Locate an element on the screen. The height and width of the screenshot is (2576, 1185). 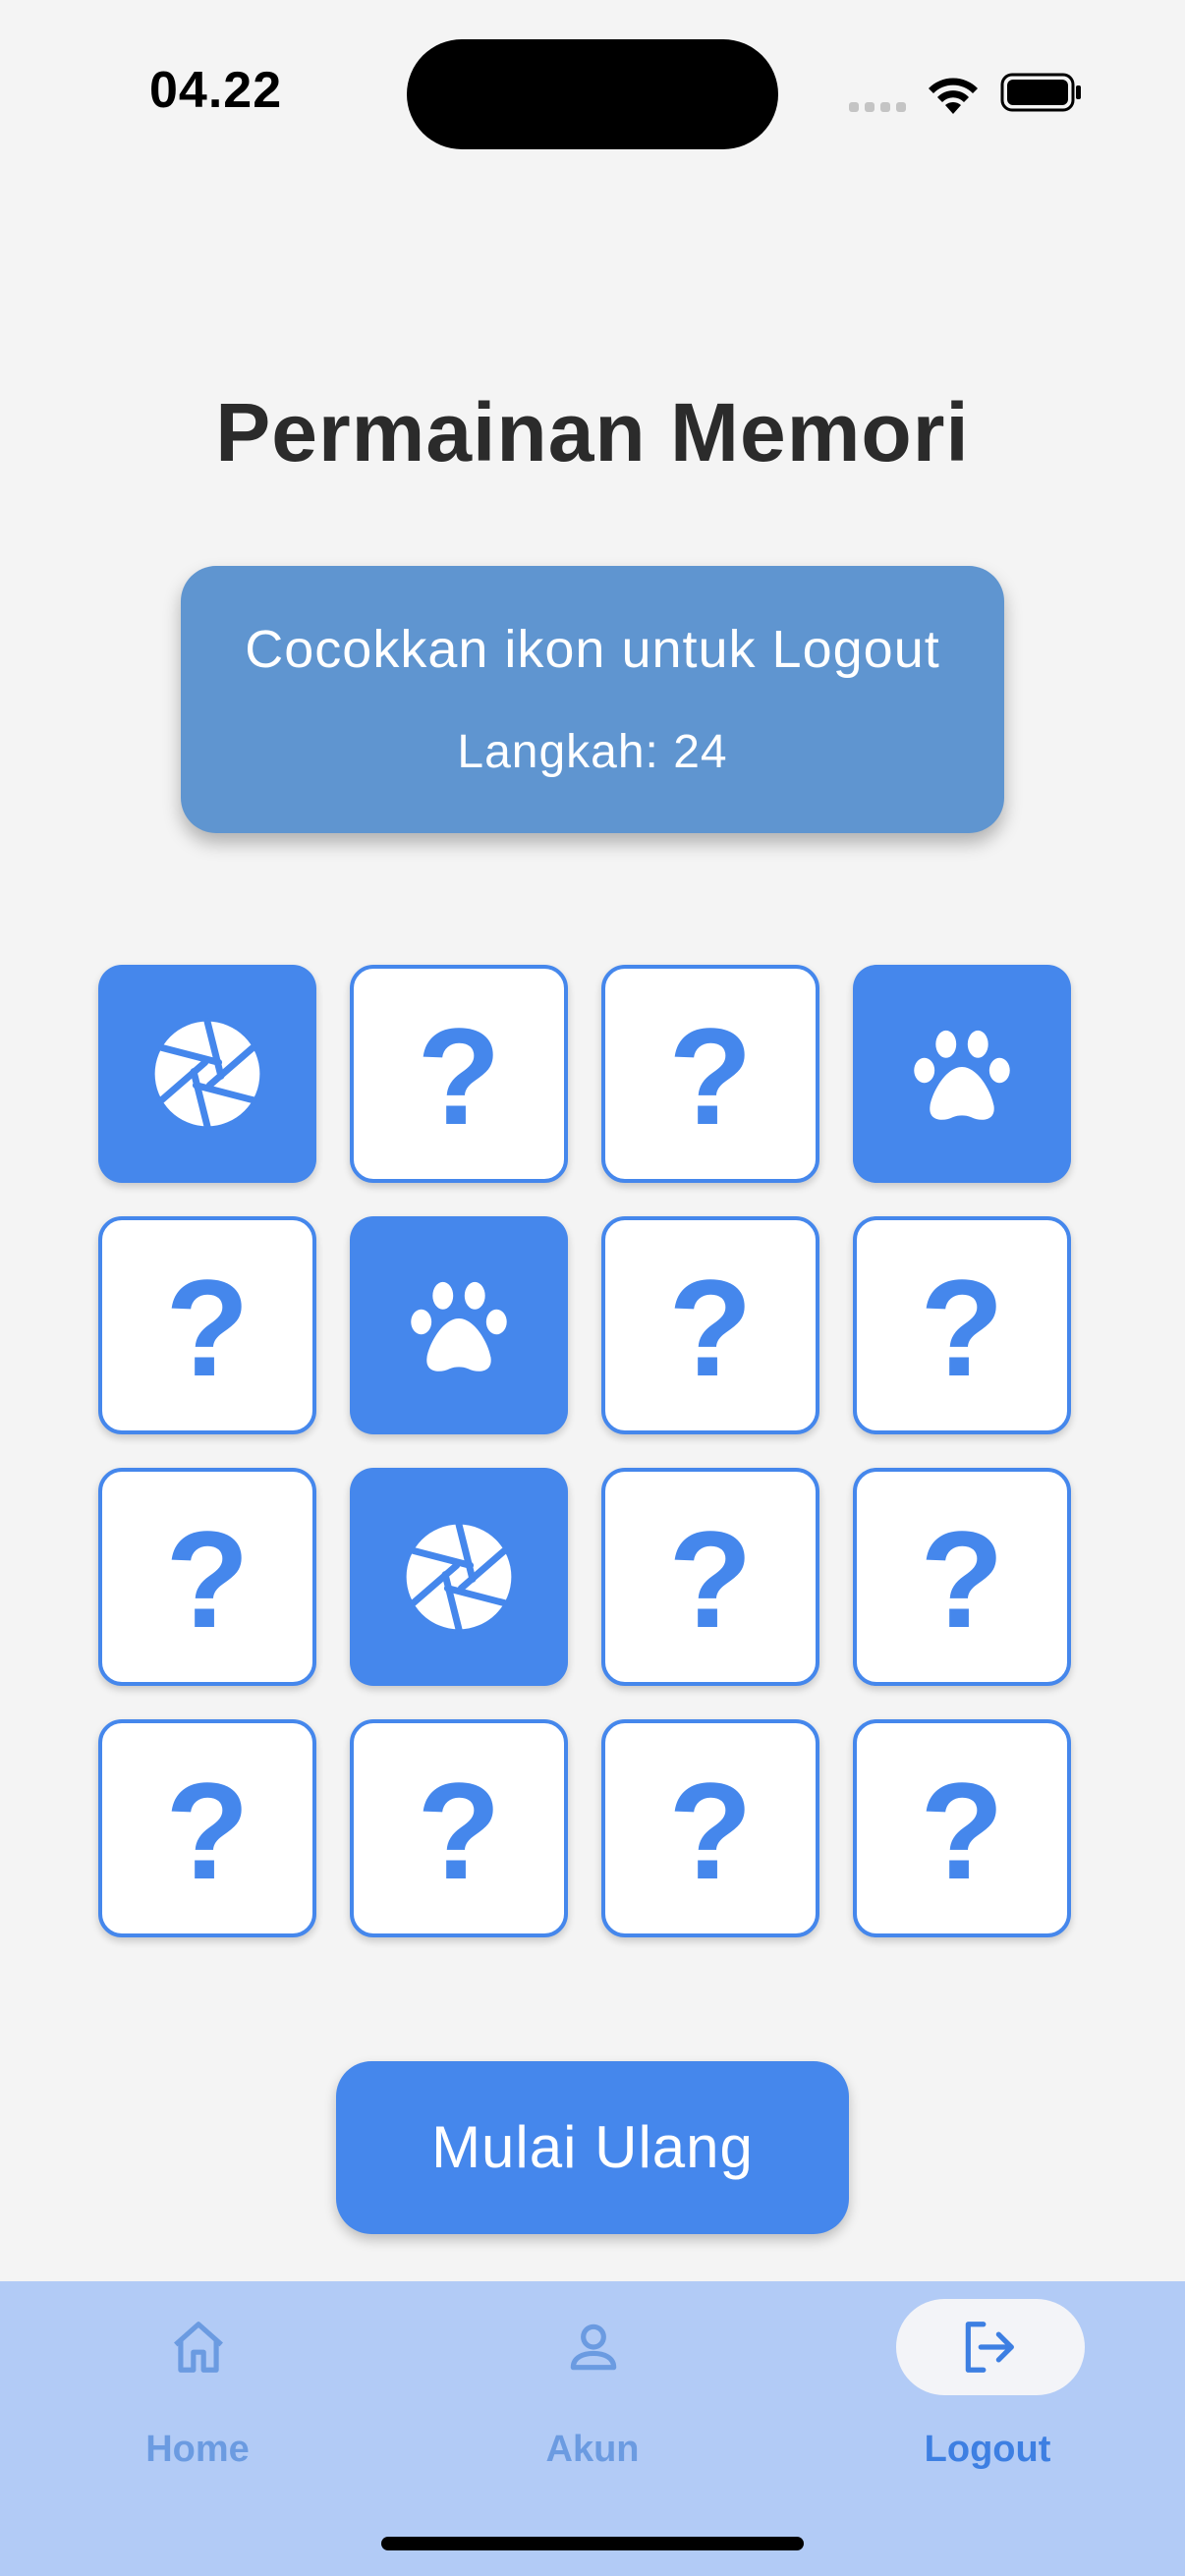
info-card: Cocokkan ikon untuk Logout Langkah: 24 is located at coordinates (592, 699).